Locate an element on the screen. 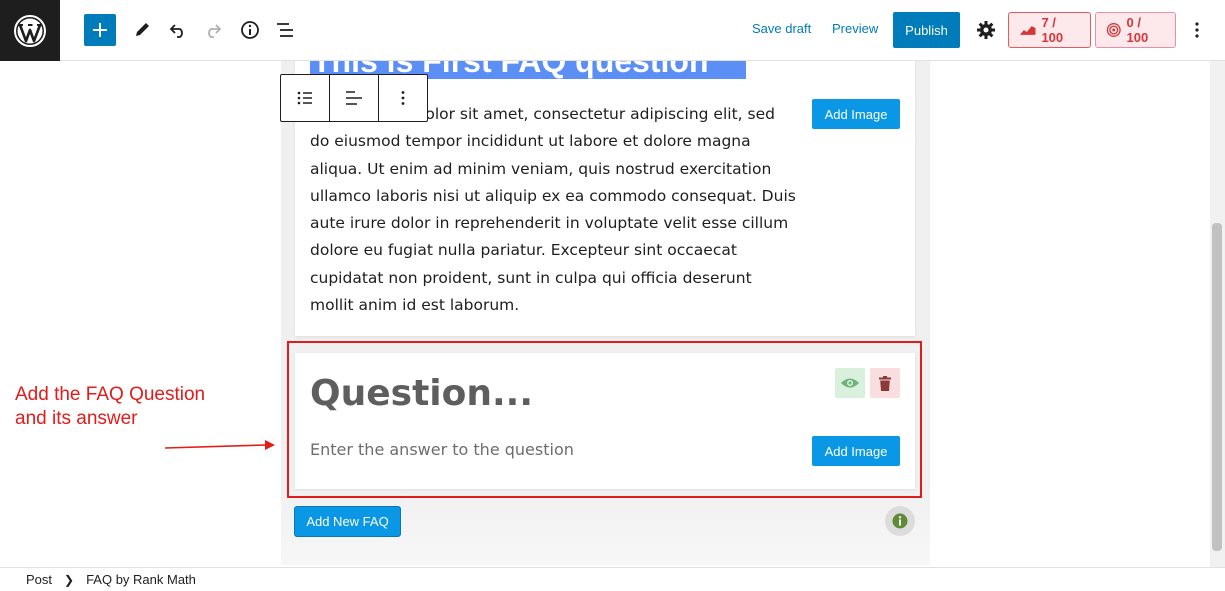 Image resolution: width=1225 pixels, height=591 pixels. seo-score-button: 7 / 100 is located at coordinates (1049, 30).